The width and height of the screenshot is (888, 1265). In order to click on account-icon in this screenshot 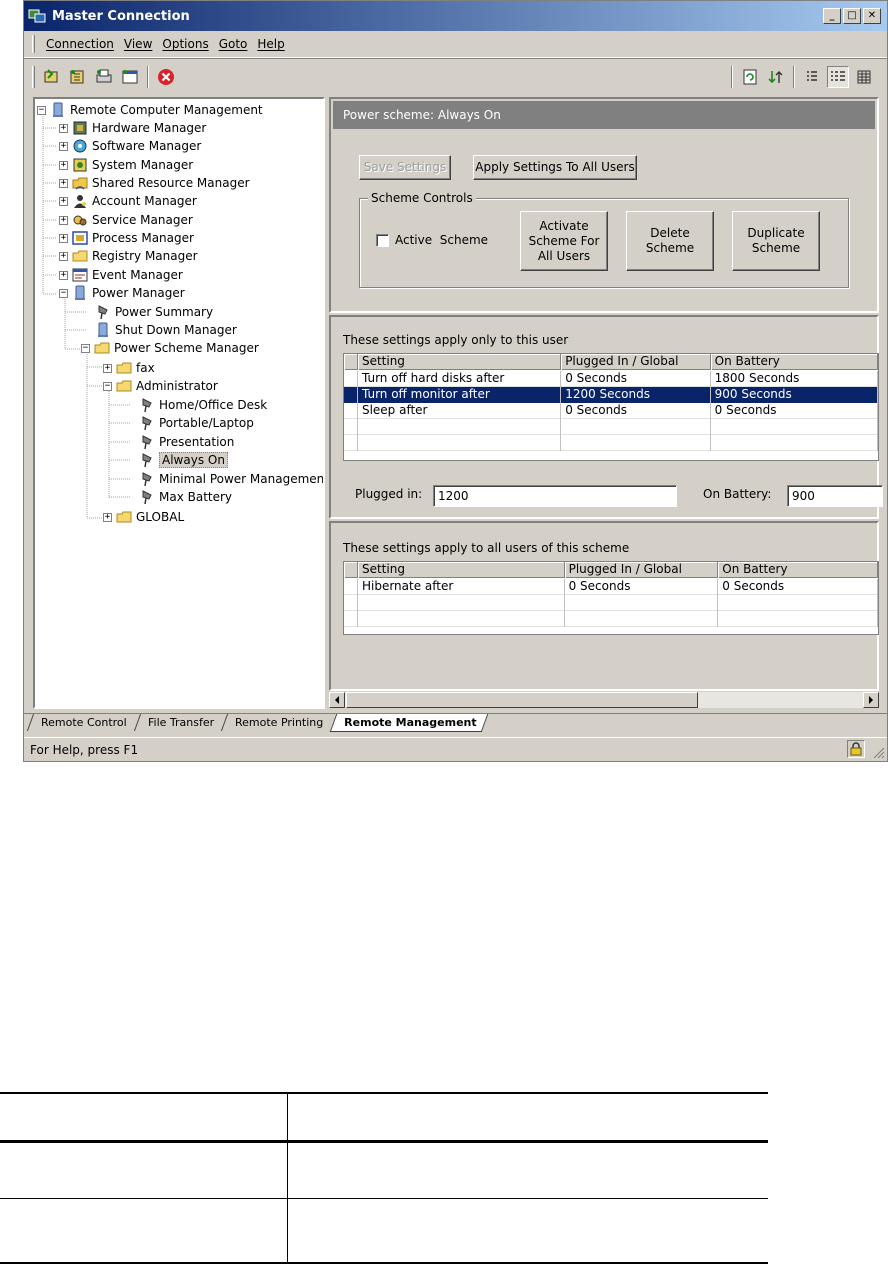, I will do `click(80, 201)`.